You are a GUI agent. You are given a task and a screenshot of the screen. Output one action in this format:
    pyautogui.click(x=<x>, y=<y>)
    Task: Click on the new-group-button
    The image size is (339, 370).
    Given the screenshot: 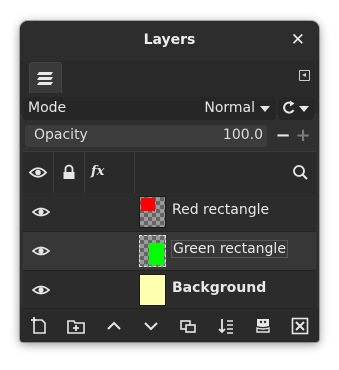 What is the action you would take?
    pyautogui.click(x=76, y=326)
    